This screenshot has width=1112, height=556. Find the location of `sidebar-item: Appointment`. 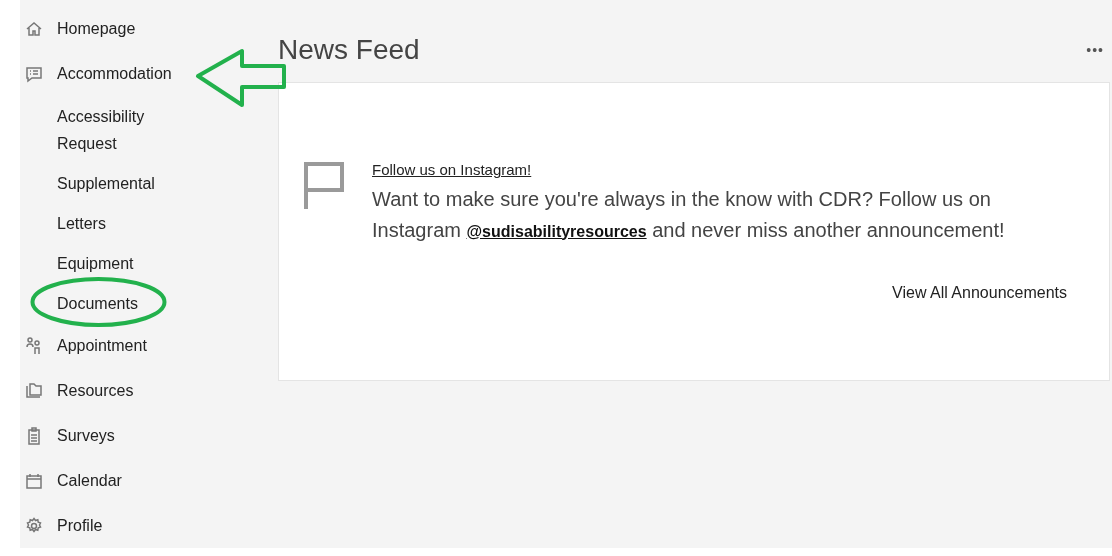

sidebar-item: Appointment is located at coordinates (83, 345).